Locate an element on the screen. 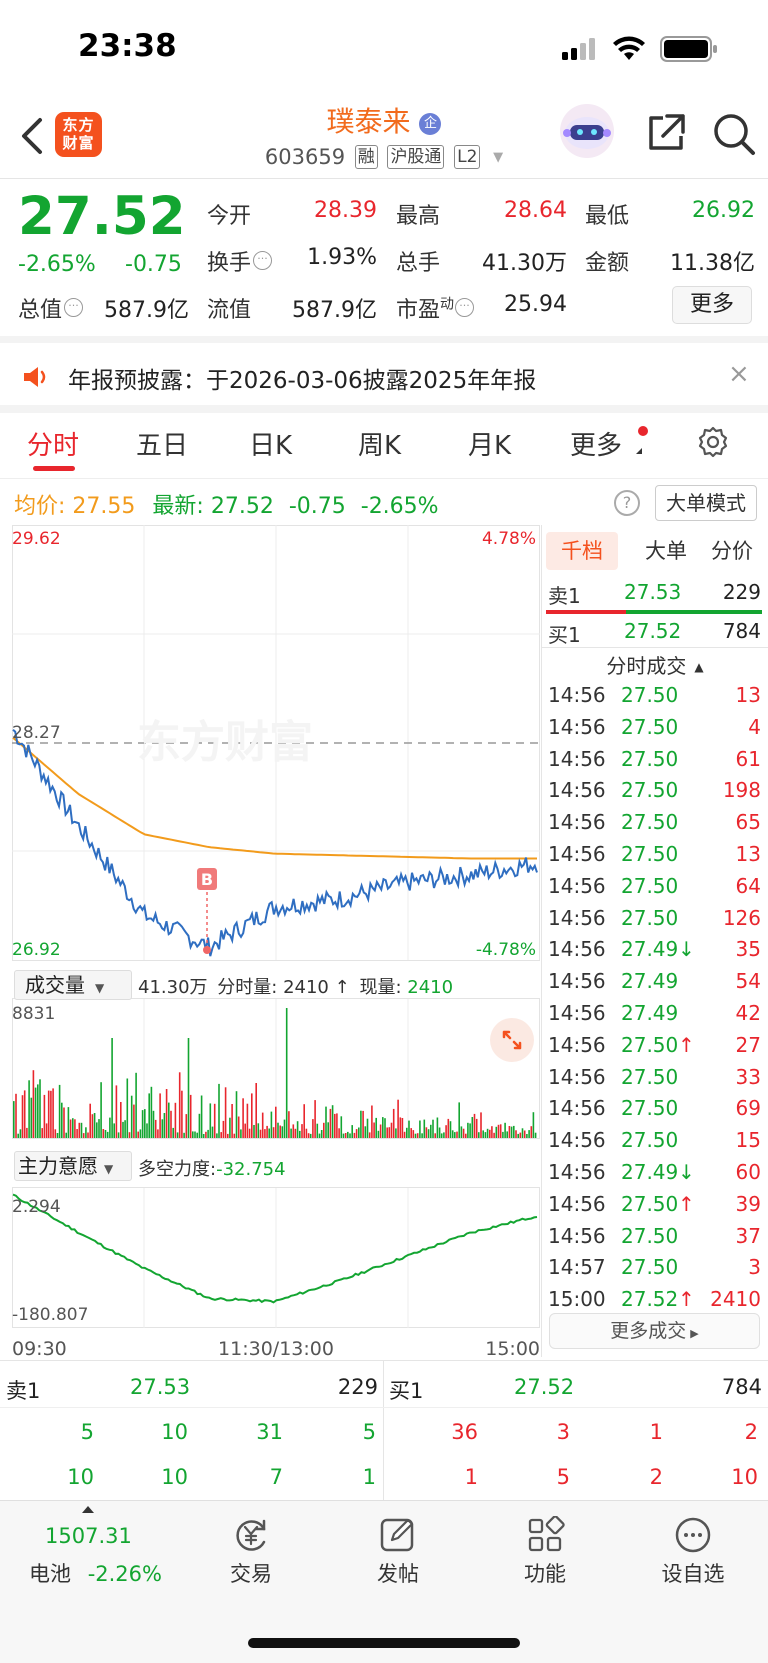 The height and width of the screenshot is (1663, 768). nav-add-watchlist: 设自选 is located at coordinates (693, 1552).